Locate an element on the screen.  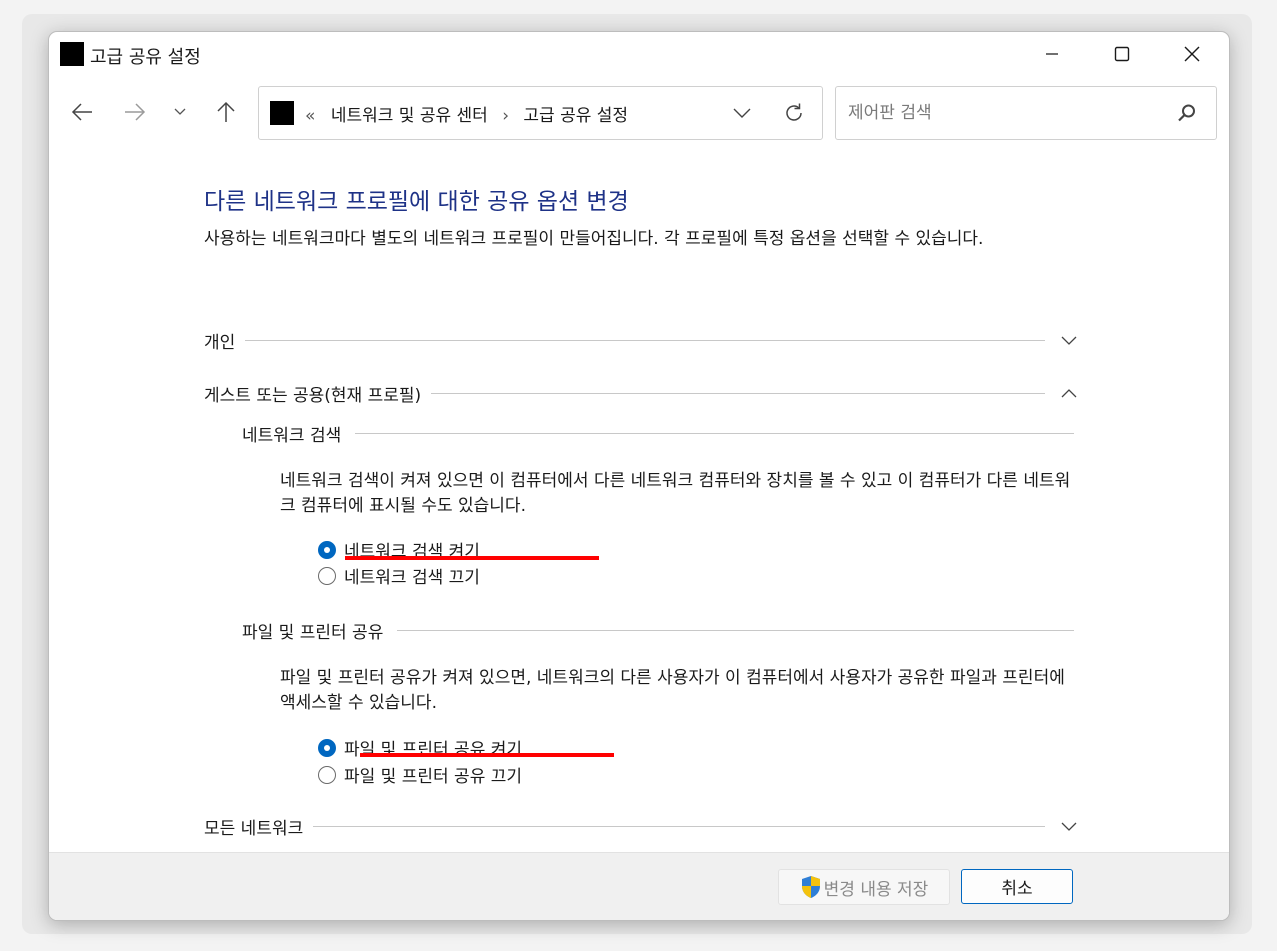
breadcrumb-network-center: 네트워크 및 공유 센터 is located at coordinates (409, 116).